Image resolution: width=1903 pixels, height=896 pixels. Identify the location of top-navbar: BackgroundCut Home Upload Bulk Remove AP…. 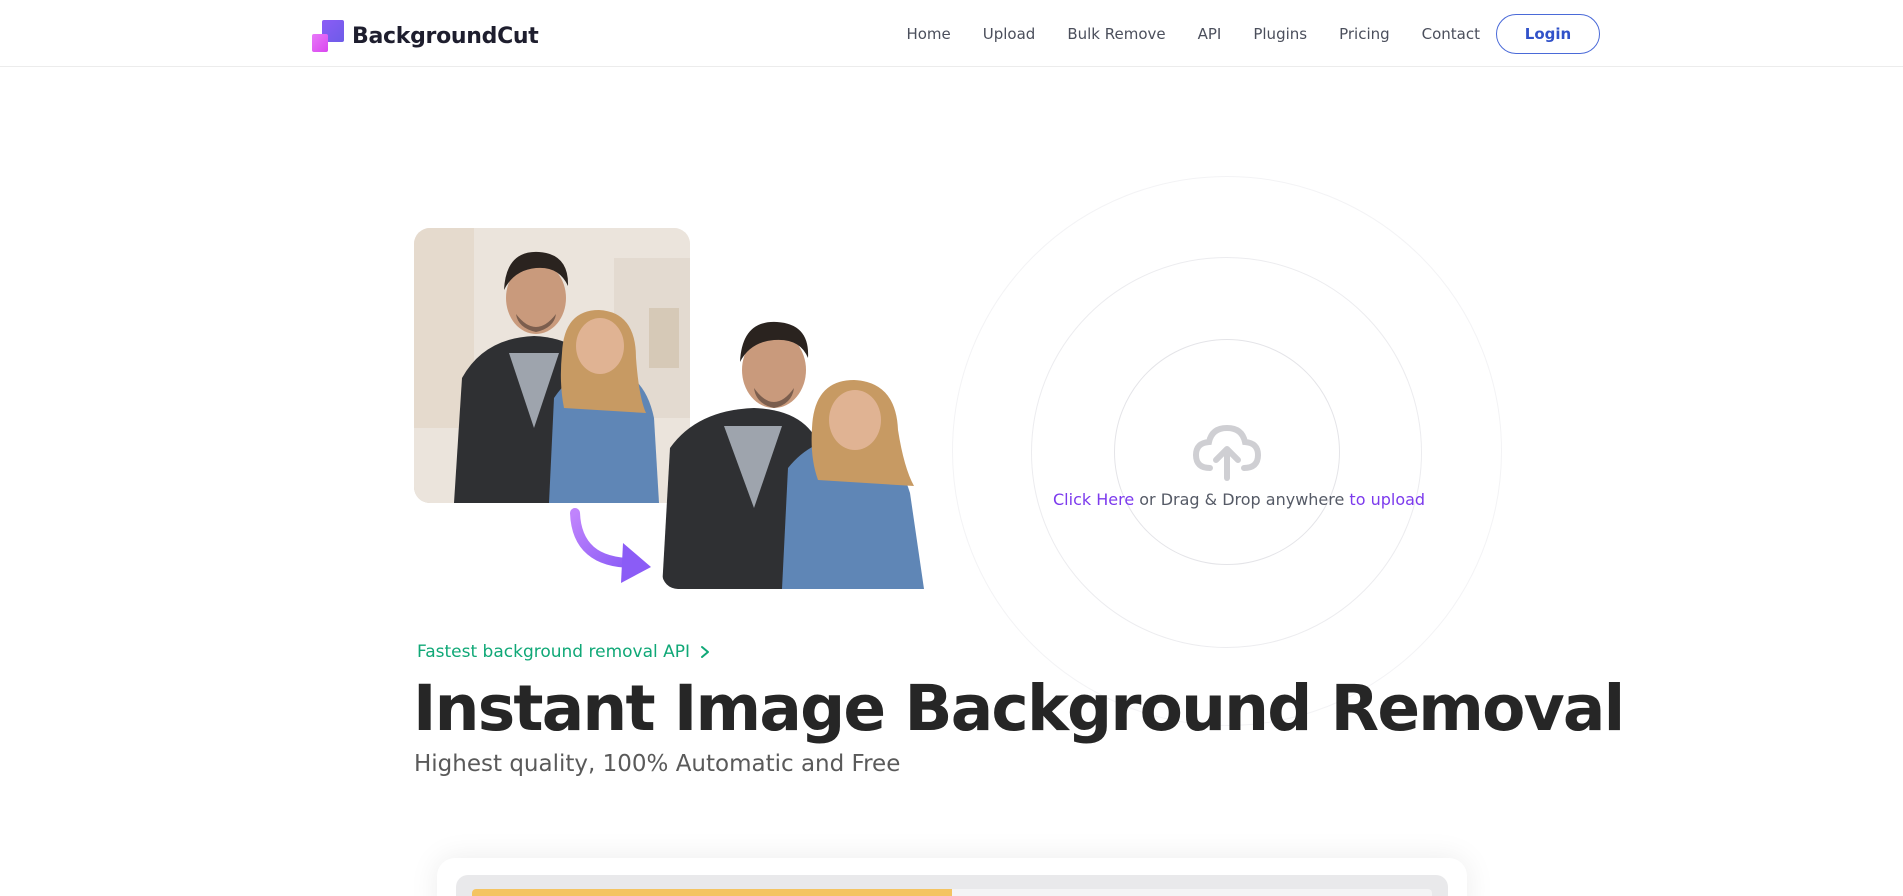
(951, 33).